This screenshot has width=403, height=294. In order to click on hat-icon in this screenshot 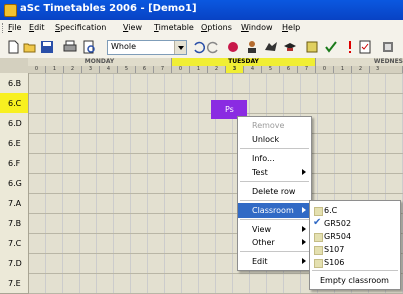, I will do `click(290, 47)`.